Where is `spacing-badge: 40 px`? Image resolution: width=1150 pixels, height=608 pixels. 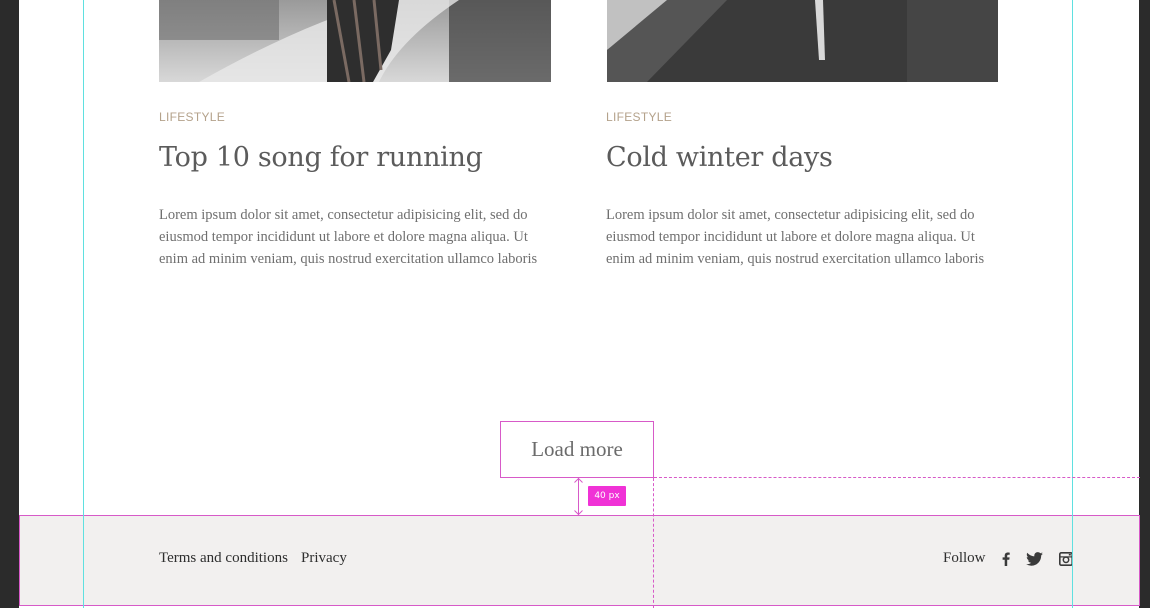 spacing-badge: 40 px is located at coordinates (607, 496).